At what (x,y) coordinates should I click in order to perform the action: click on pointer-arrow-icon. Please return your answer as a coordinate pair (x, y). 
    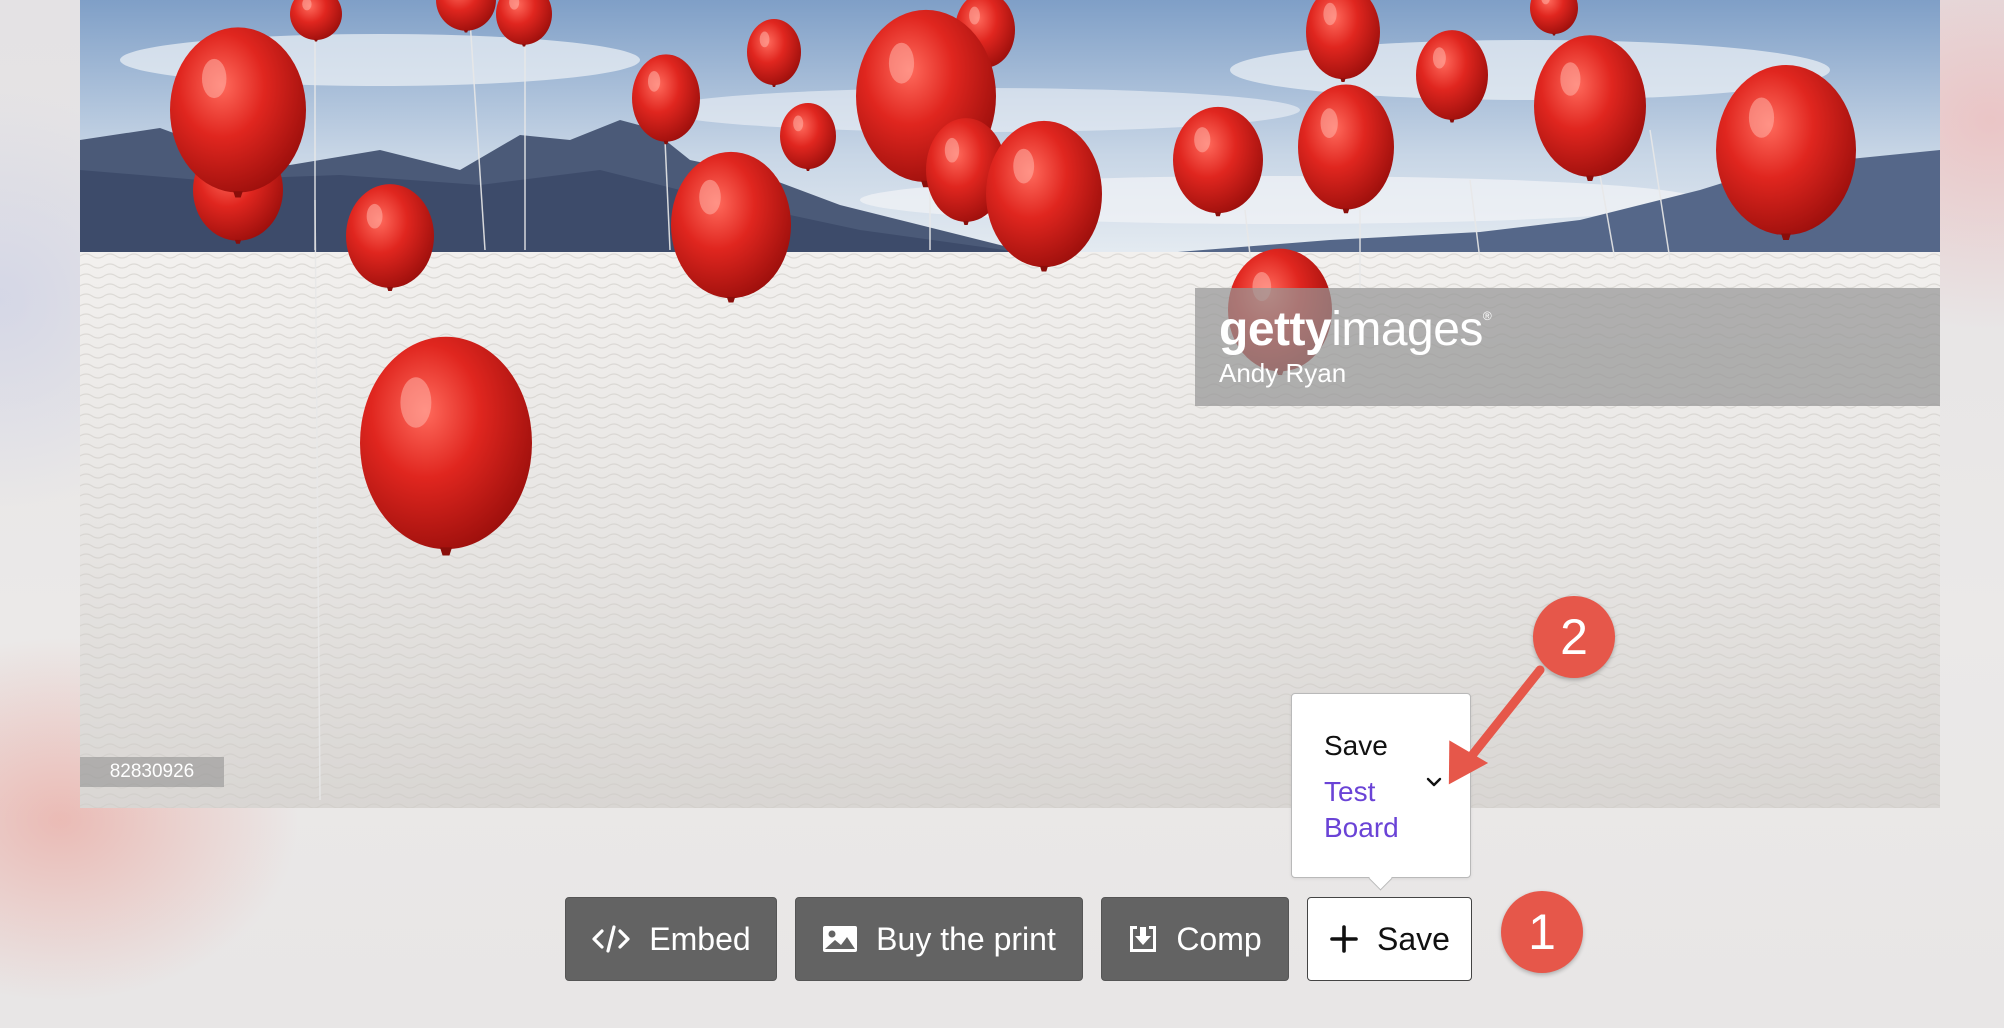
    Looking at the image, I should click on (1496, 725).